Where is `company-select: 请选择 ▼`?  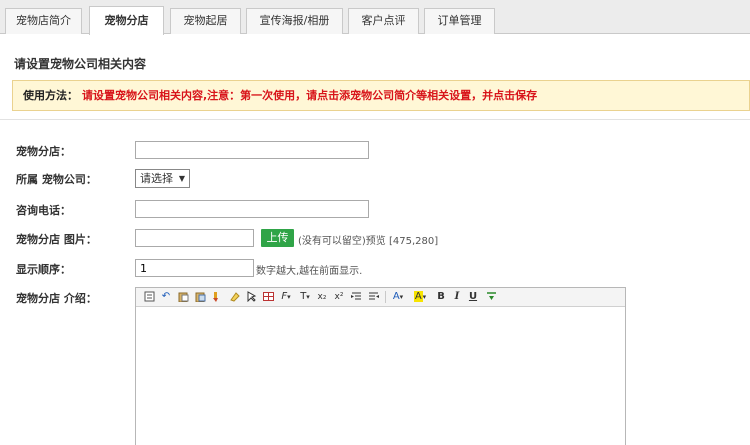
company-select: 请选择 ▼ is located at coordinates (162, 178).